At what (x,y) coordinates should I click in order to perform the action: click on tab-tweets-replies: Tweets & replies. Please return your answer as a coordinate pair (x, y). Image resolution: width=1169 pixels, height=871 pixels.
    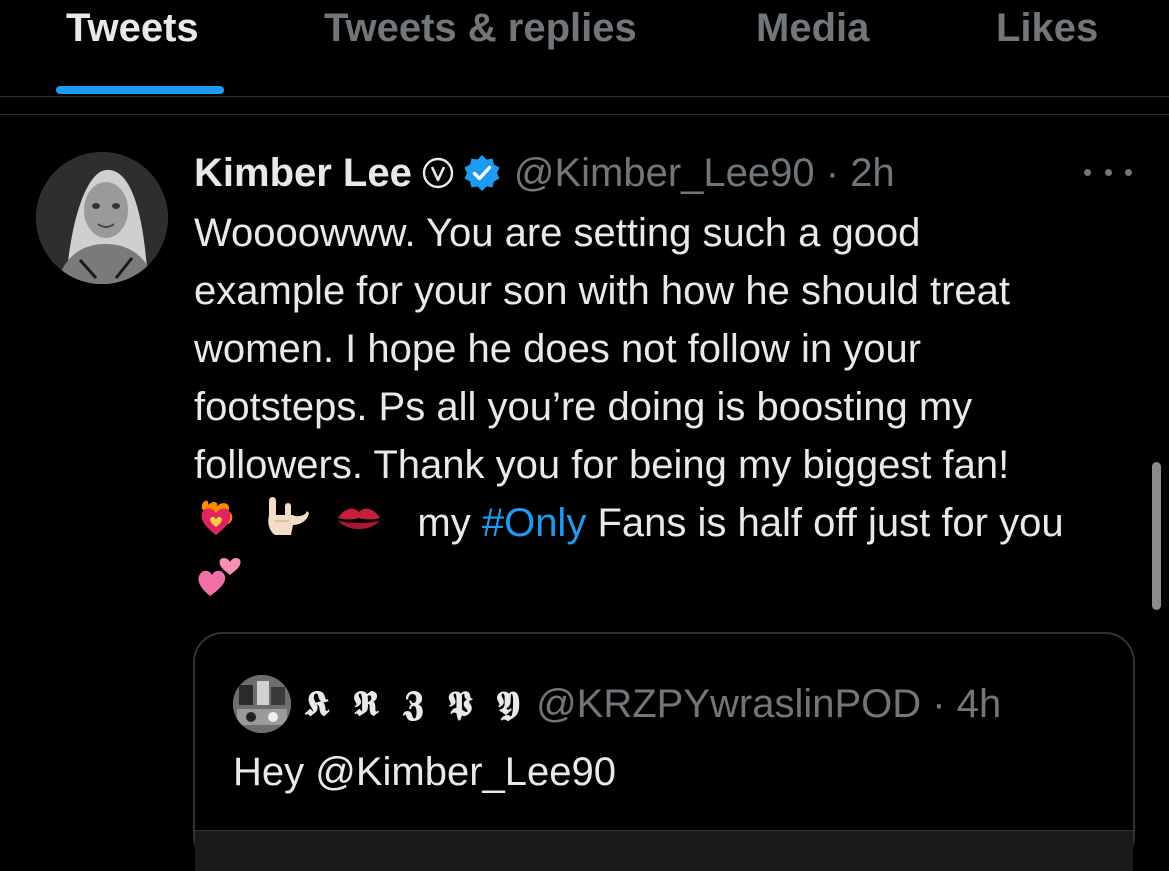
    Looking at the image, I should click on (480, 28).